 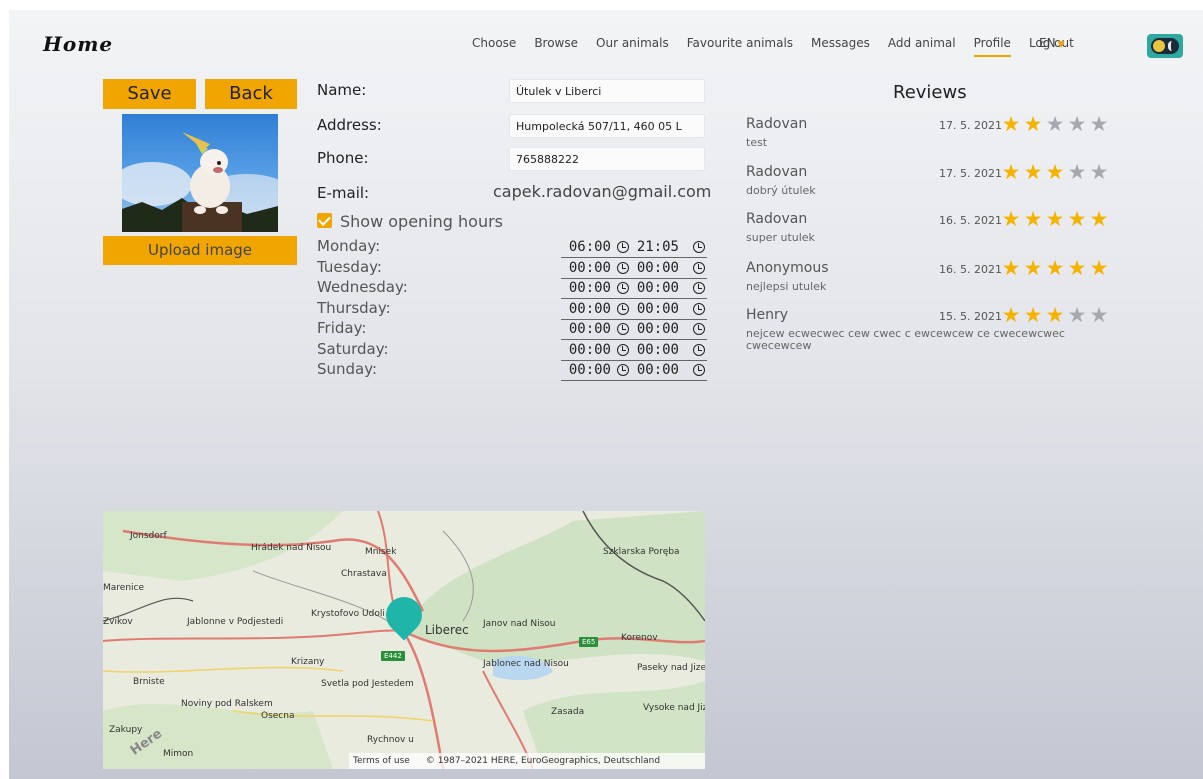 I want to click on map-town-label: Hrádek nad Nisou, so click(x=291, y=548).